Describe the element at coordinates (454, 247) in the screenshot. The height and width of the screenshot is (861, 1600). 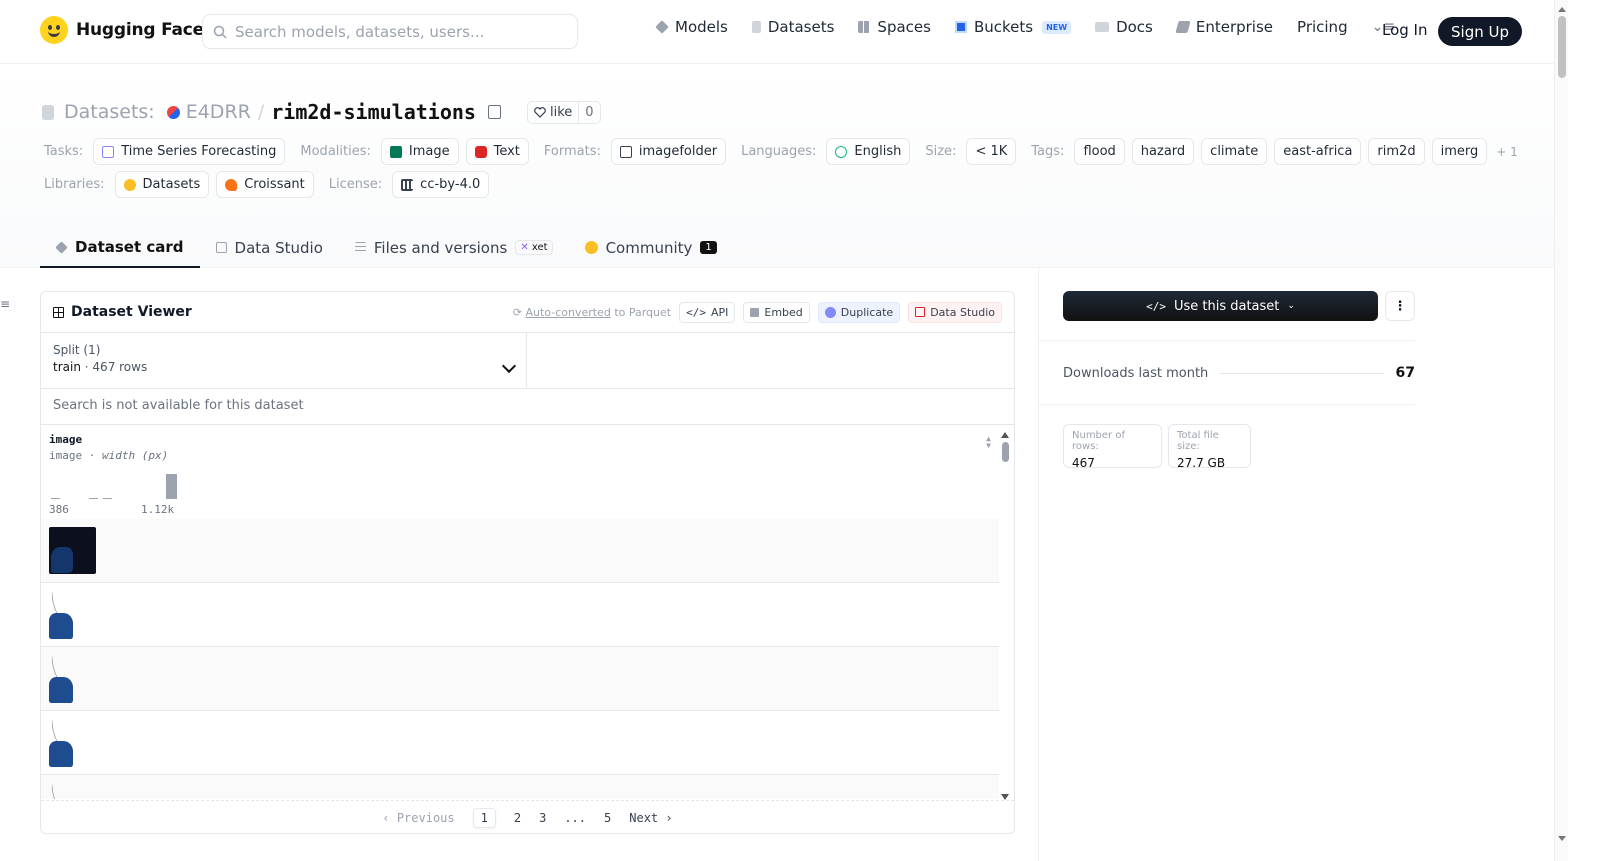
I see `tab-files-and-versions: Files and versions ✕ xet` at that location.